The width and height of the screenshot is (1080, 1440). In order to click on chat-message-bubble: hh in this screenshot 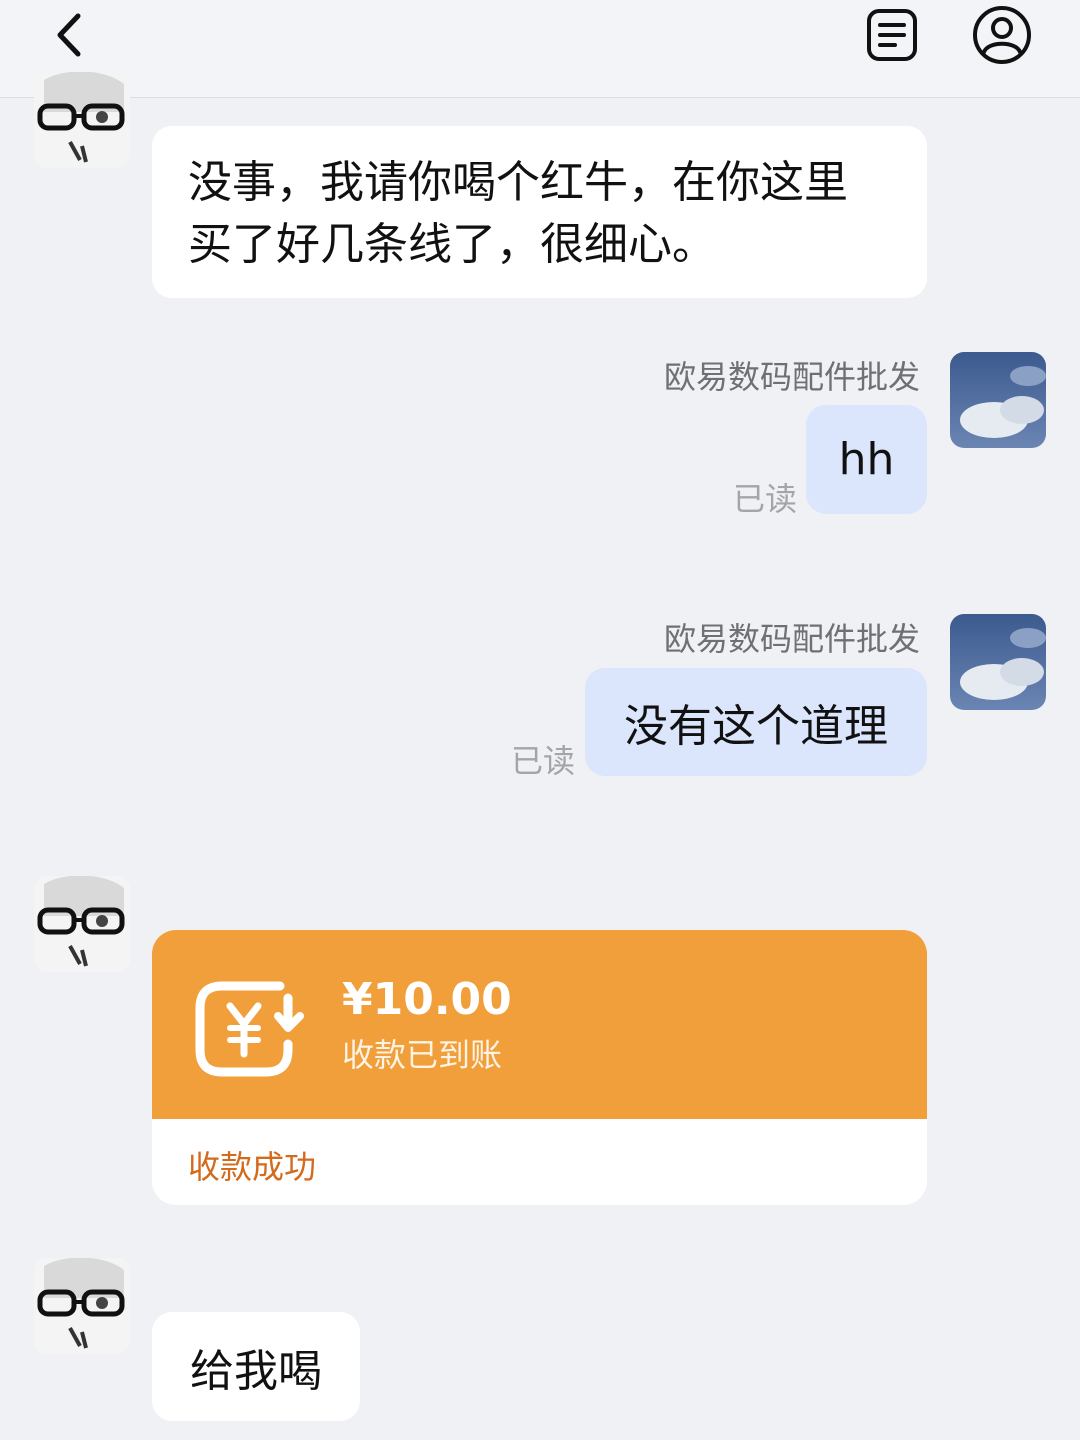, I will do `click(866, 459)`.